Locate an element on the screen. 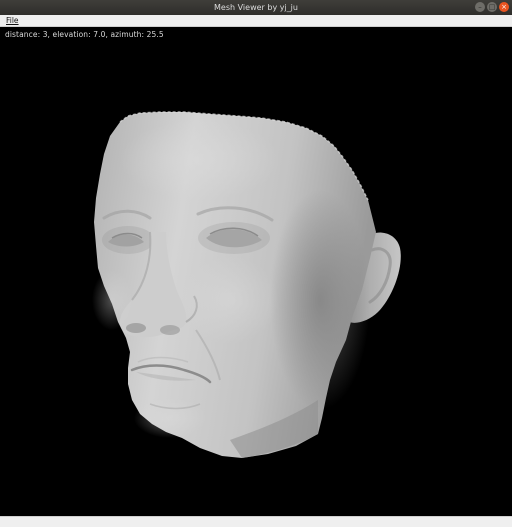  window-title: Mesh Viewer by yj_ju is located at coordinates (256, 7).